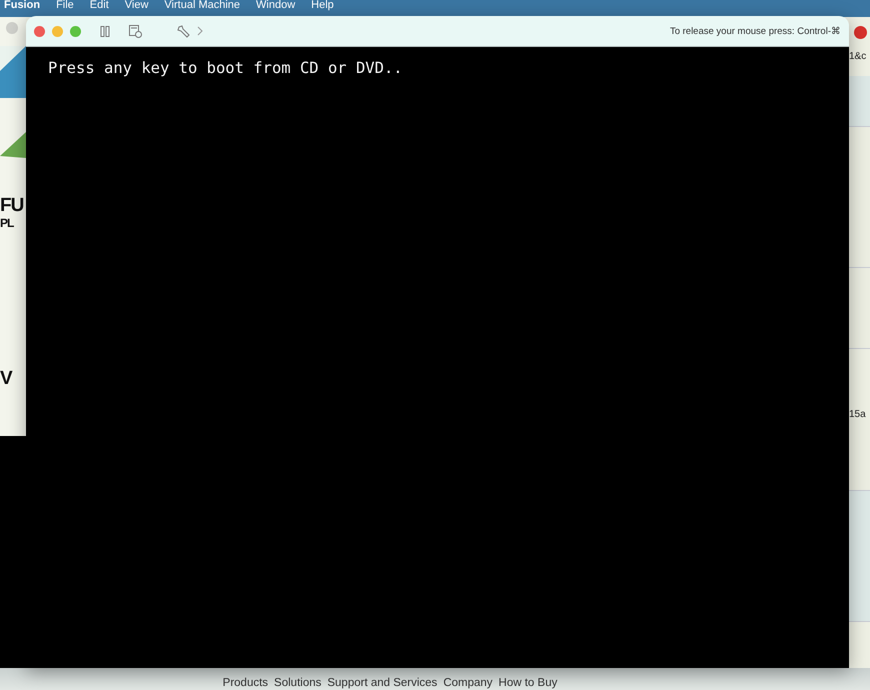 The height and width of the screenshot is (690, 870). Describe the element at coordinates (245, 683) in the screenshot. I see `footer-link: Products` at that location.